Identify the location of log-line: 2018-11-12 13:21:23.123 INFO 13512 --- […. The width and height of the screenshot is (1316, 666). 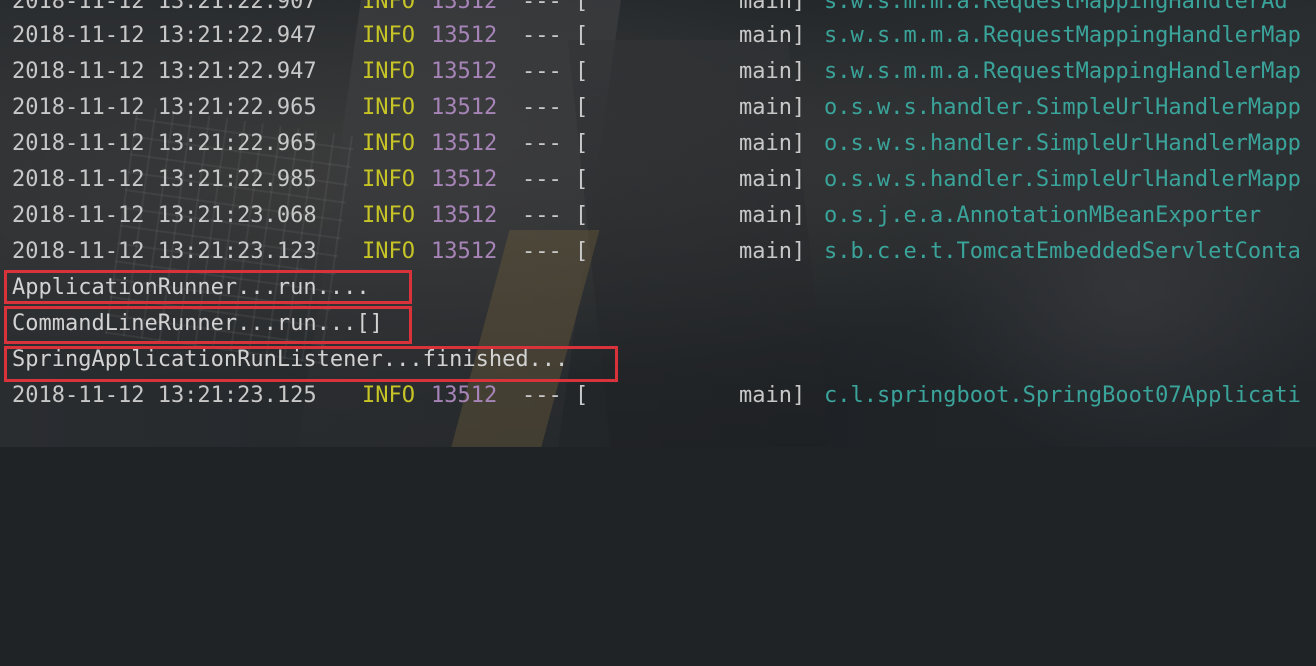
(650, 252).